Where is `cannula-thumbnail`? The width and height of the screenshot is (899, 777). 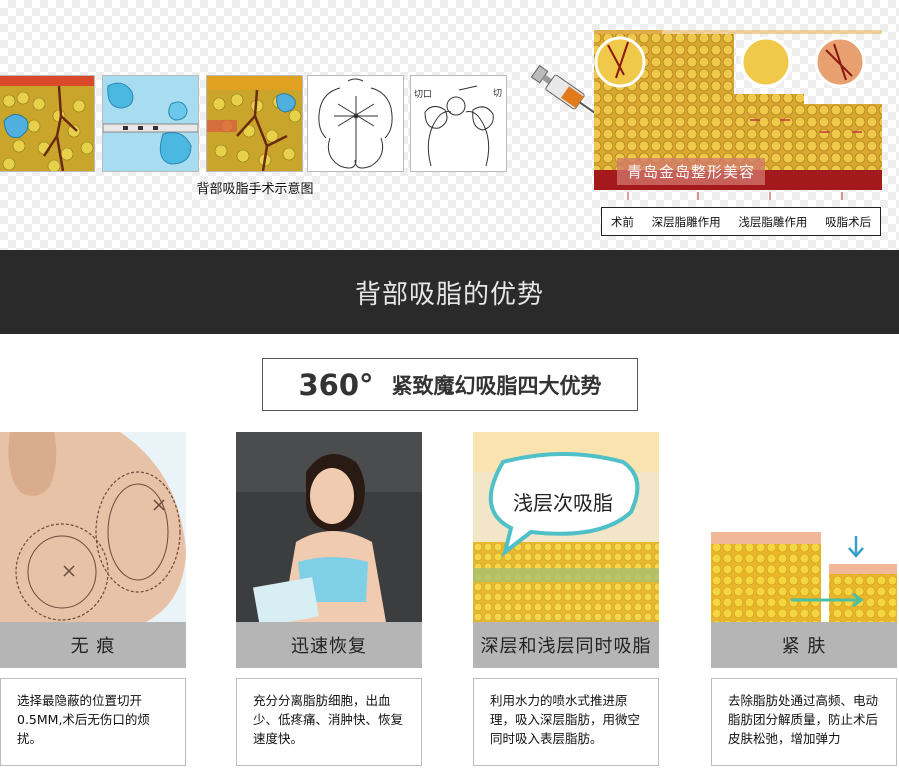
cannula-thumbnail is located at coordinates (150, 123).